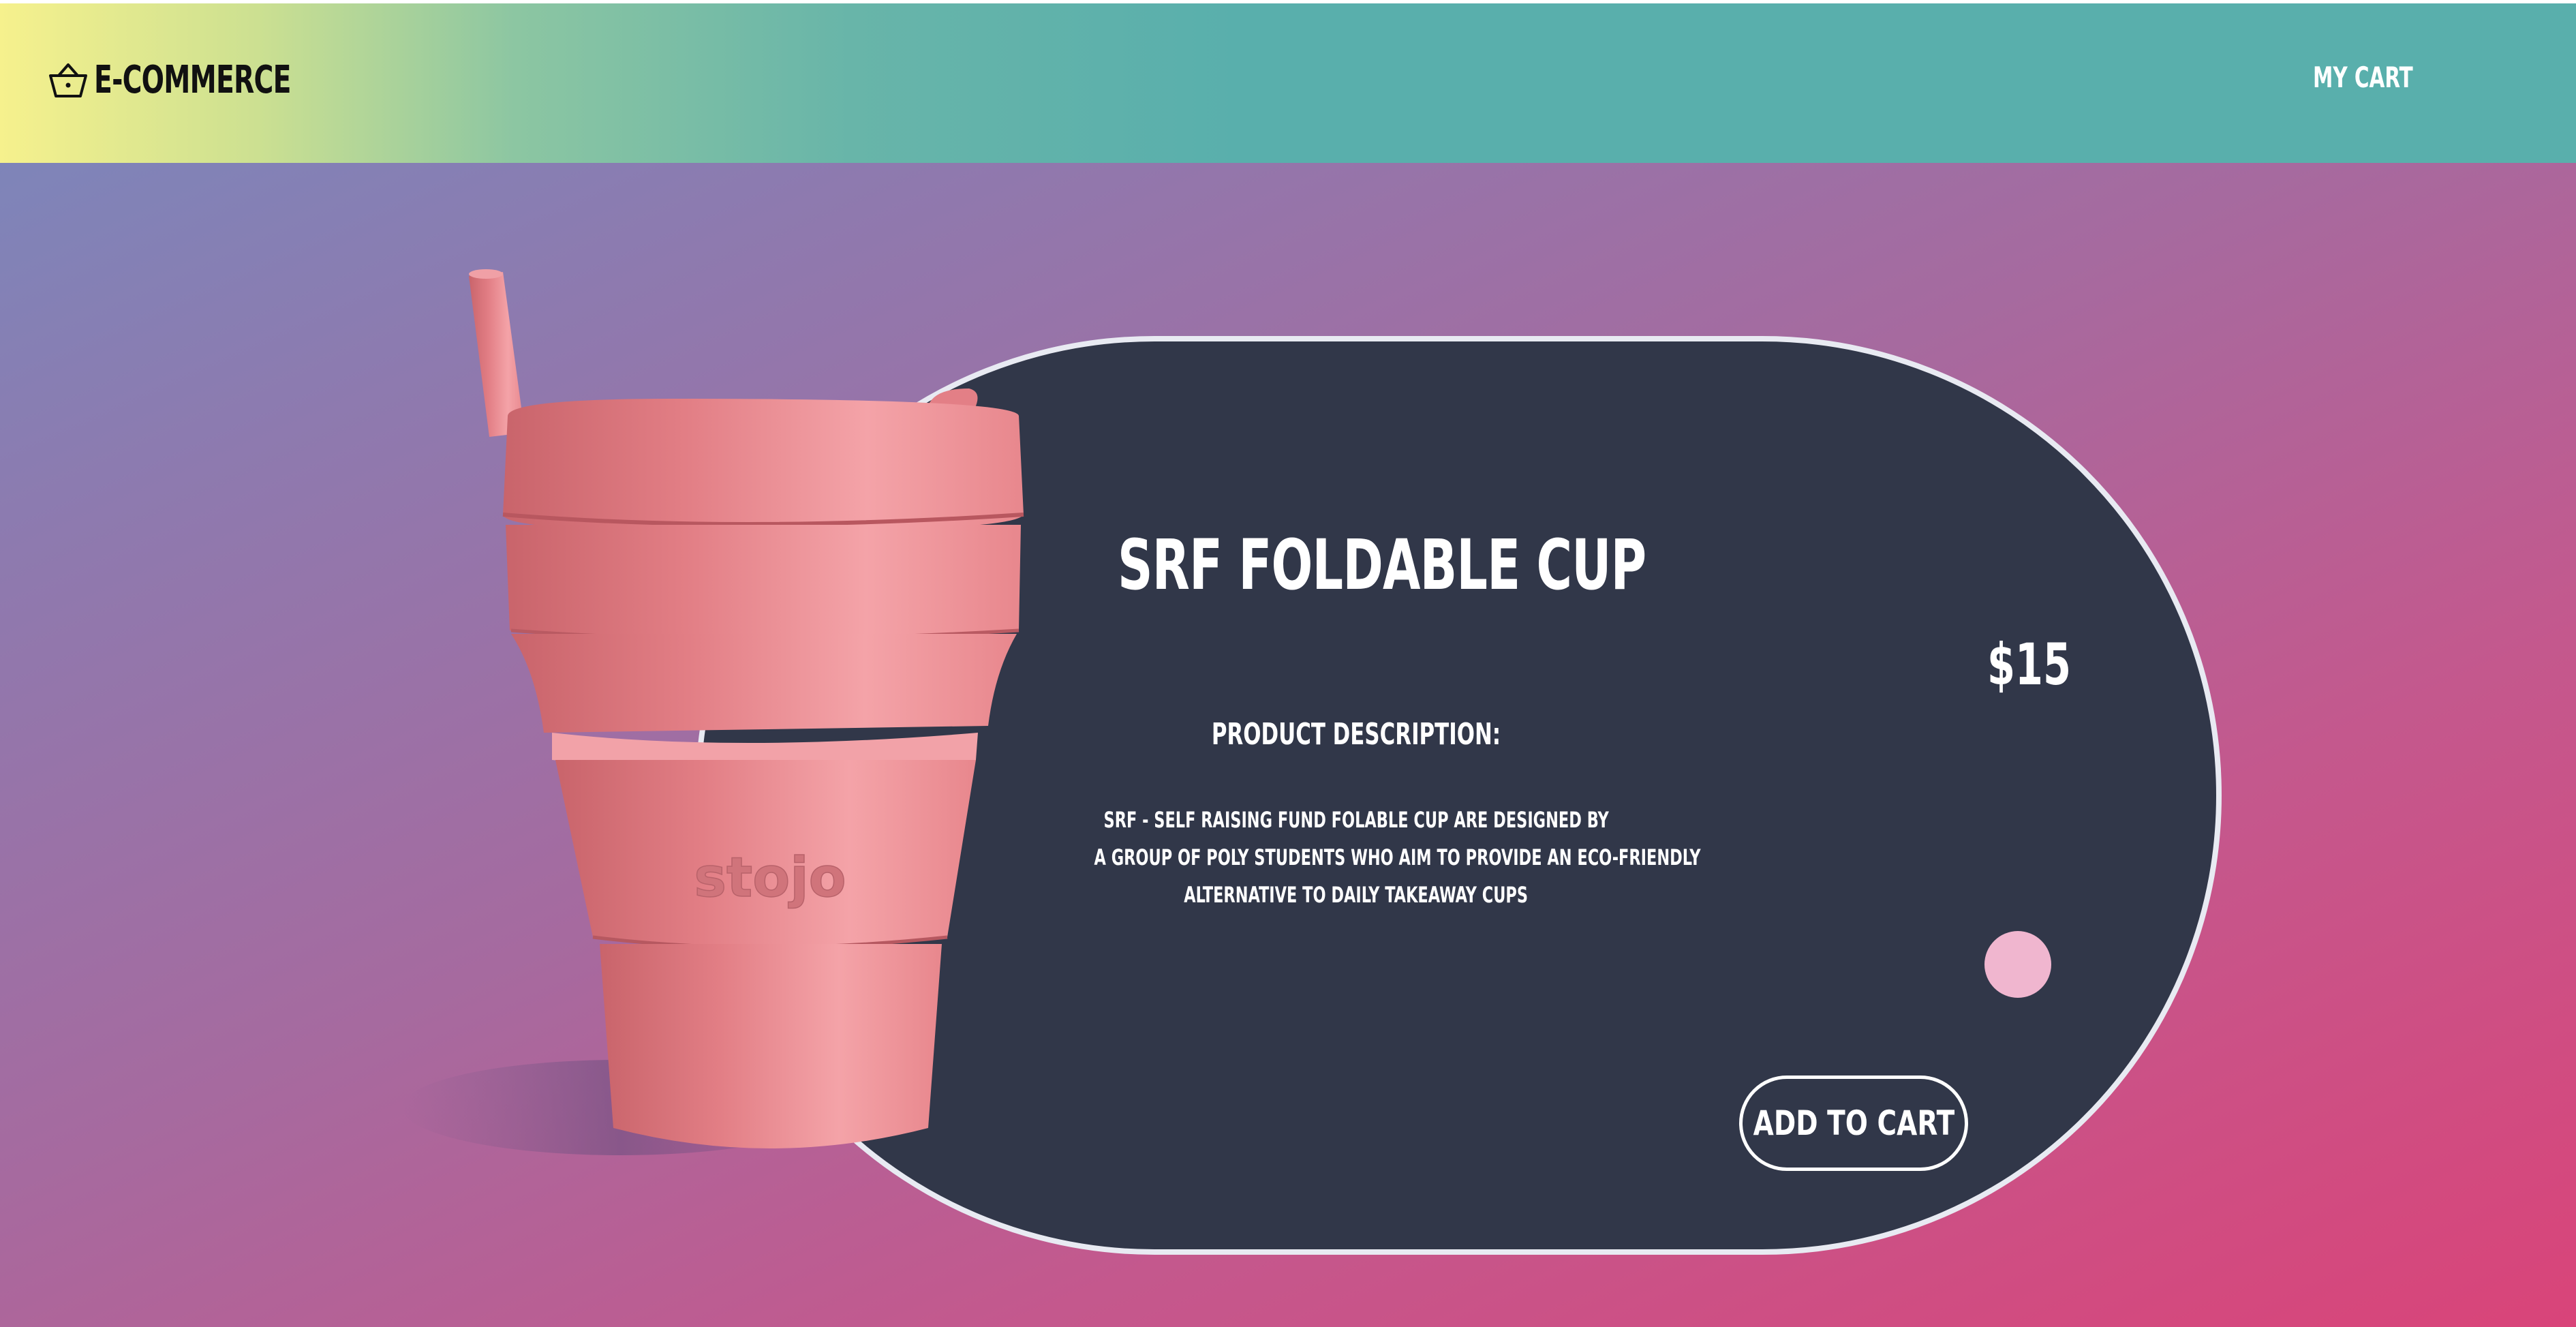 The height and width of the screenshot is (1327, 2576). Describe the element at coordinates (2018, 964) in the screenshot. I see `color-swatch-pink` at that location.